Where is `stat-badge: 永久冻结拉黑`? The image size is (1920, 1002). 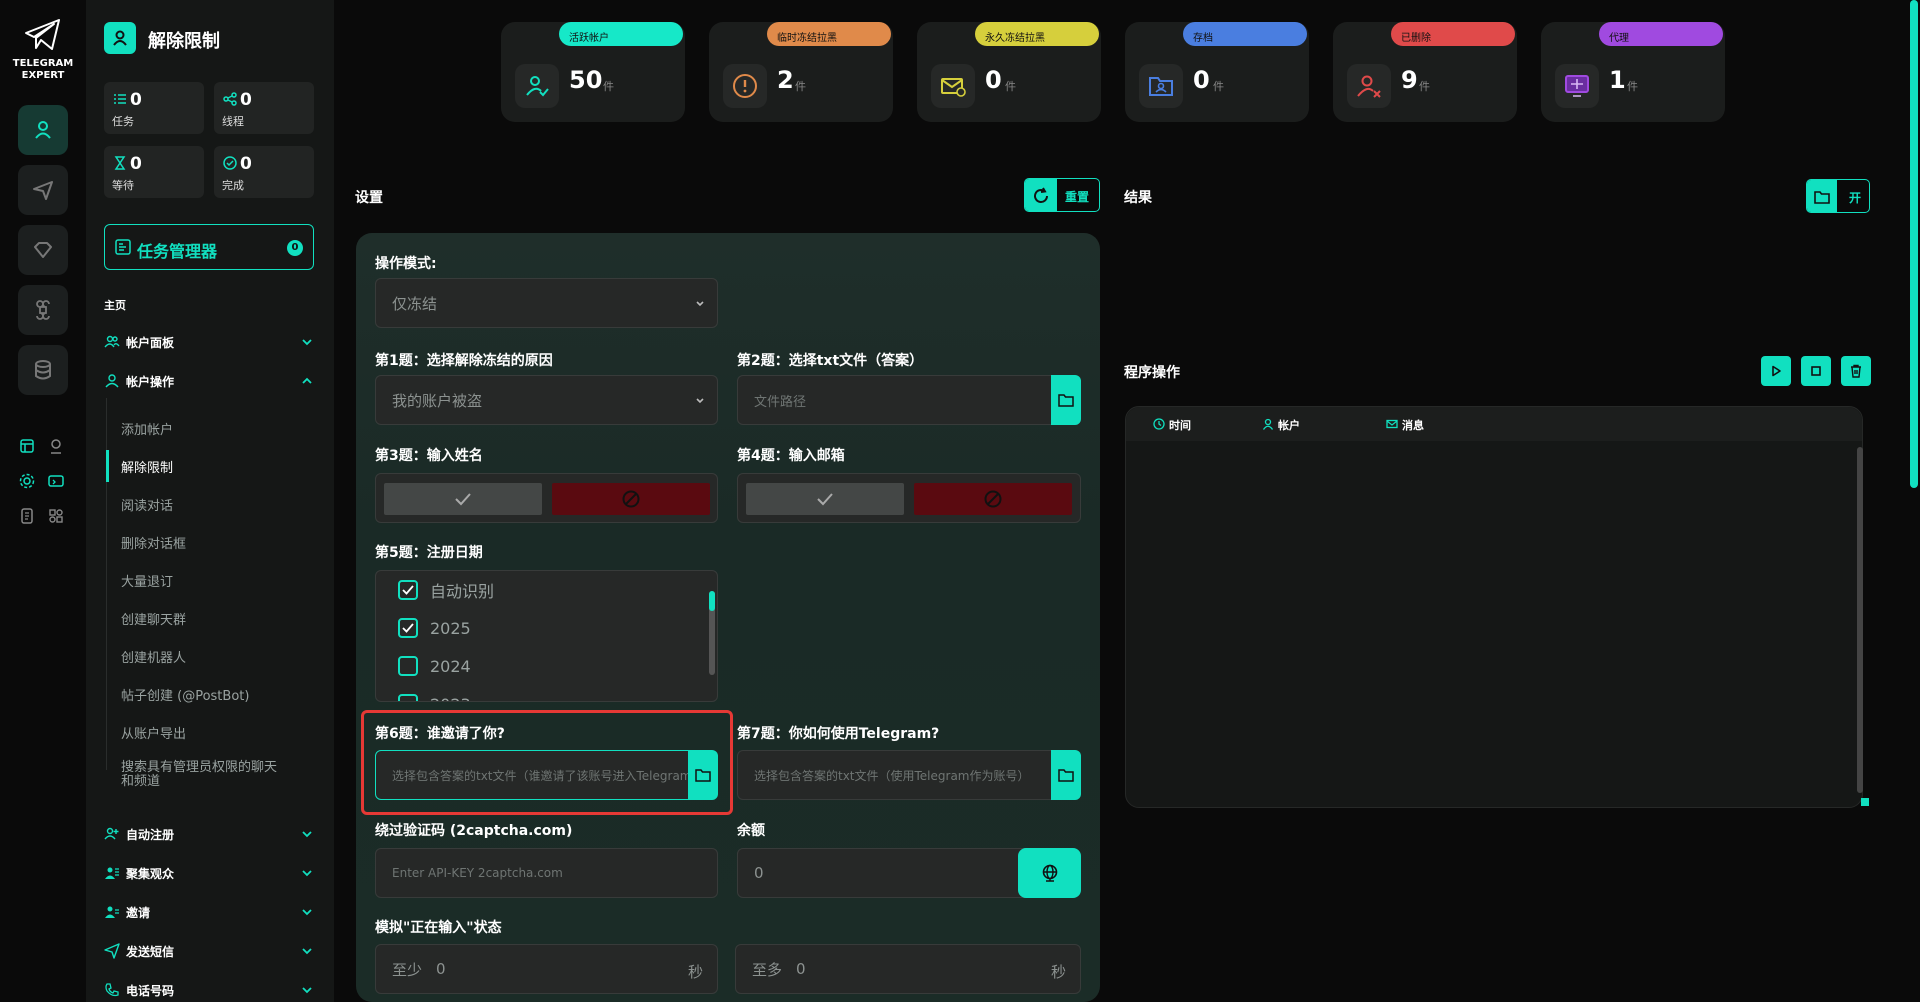
stat-badge: 永久冻结拉黑 is located at coordinates (1037, 34).